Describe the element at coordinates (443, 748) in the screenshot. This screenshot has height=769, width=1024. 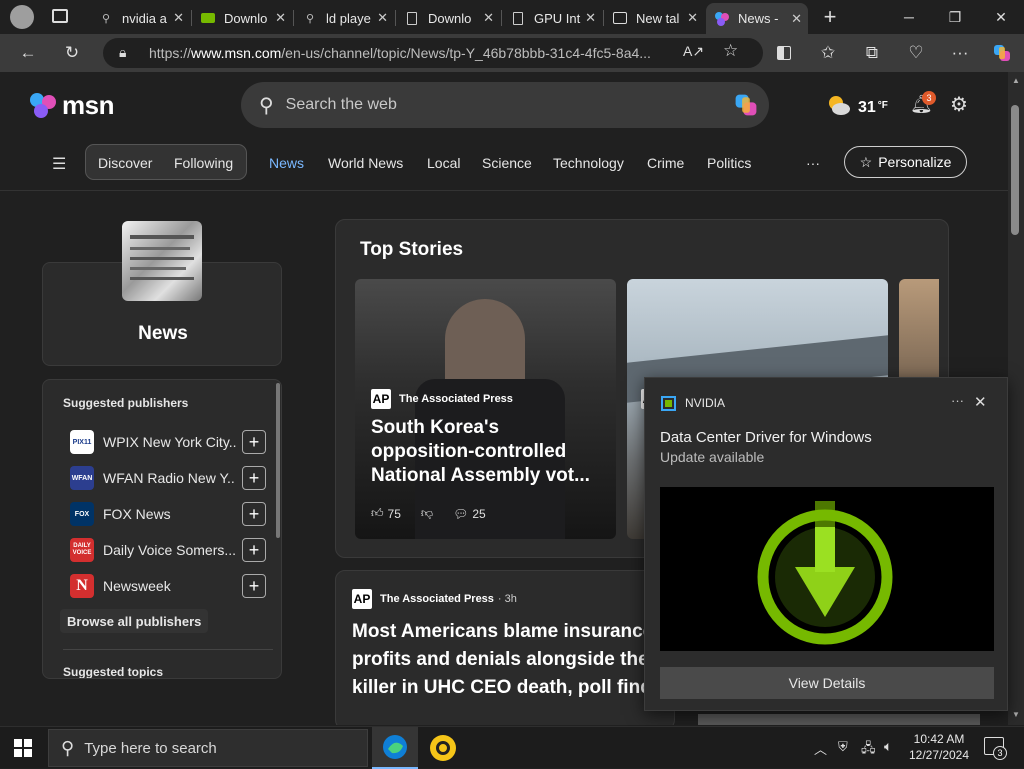
I see `app-taskbar-icon` at that location.